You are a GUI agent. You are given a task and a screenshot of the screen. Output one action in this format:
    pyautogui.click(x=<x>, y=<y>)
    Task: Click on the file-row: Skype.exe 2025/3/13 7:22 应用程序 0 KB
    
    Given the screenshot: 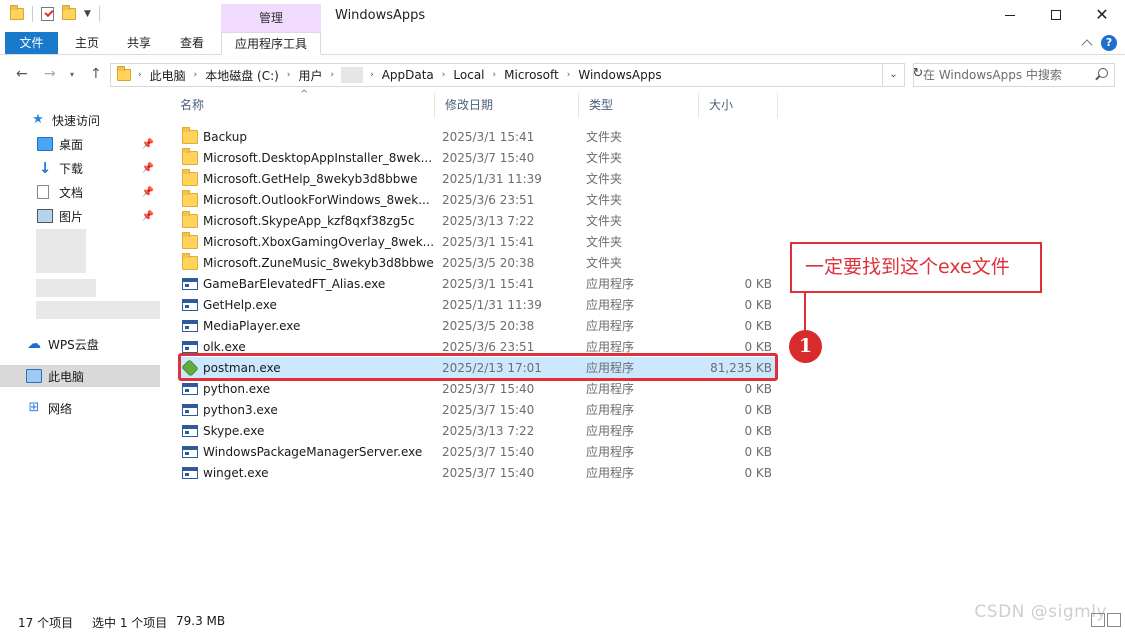 What is the action you would take?
    pyautogui.click(x=478, y=430)
    